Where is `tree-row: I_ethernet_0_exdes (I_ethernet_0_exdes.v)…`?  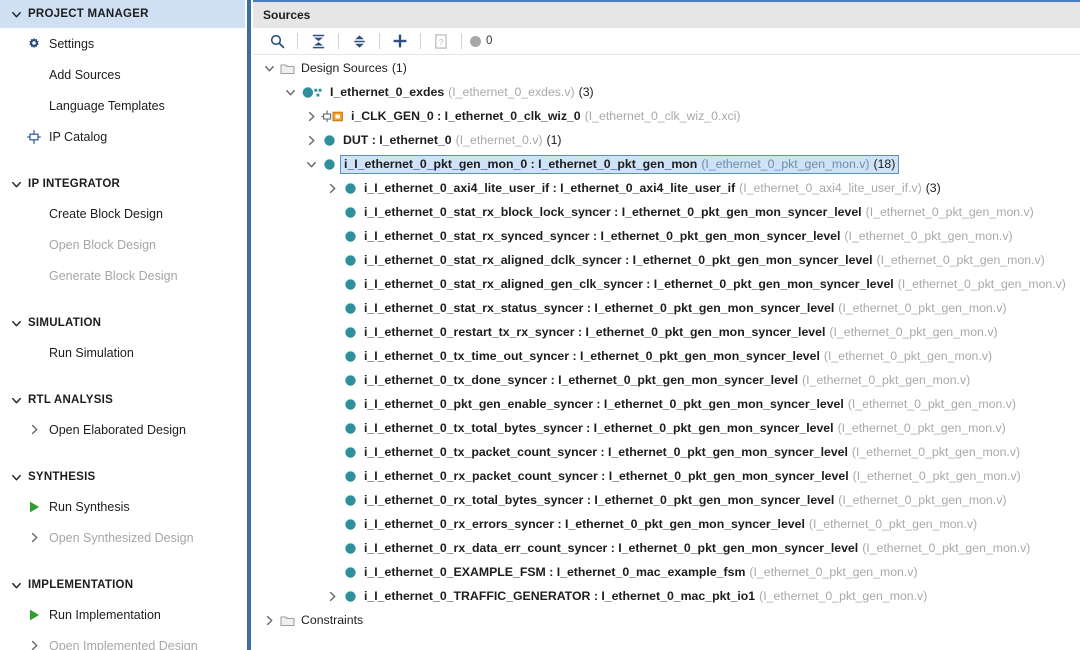
tree-row: I_ethernet_0_exdes (I_ethernet_0_exdes.v)… is located at coordinates (666, 92).